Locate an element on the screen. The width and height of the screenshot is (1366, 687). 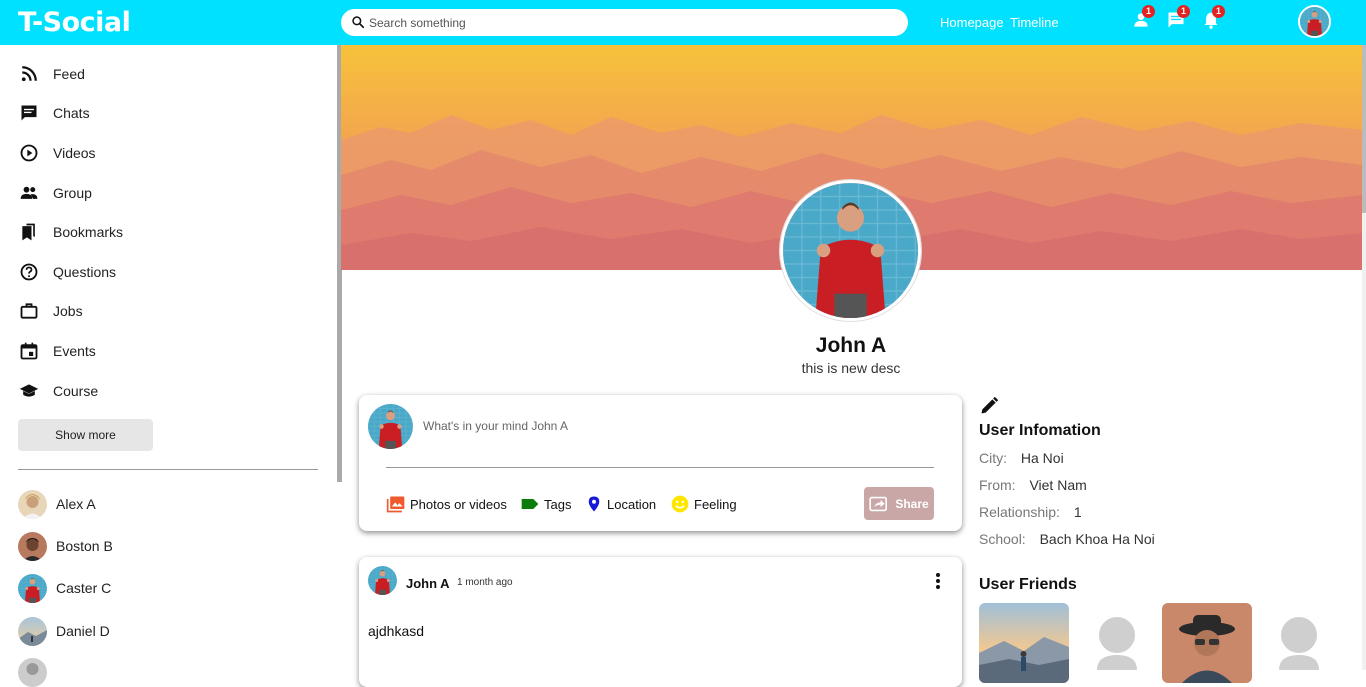
search-icon is located at coordinates (358, 22).